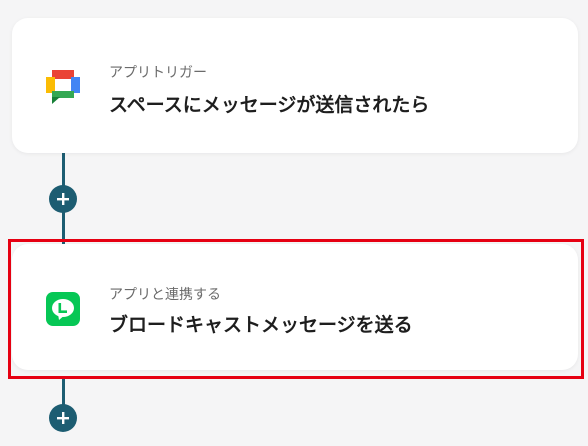 The height and width of the screenshot is (446, 588). I want to click on google-chat-icon, so click(63, 87).